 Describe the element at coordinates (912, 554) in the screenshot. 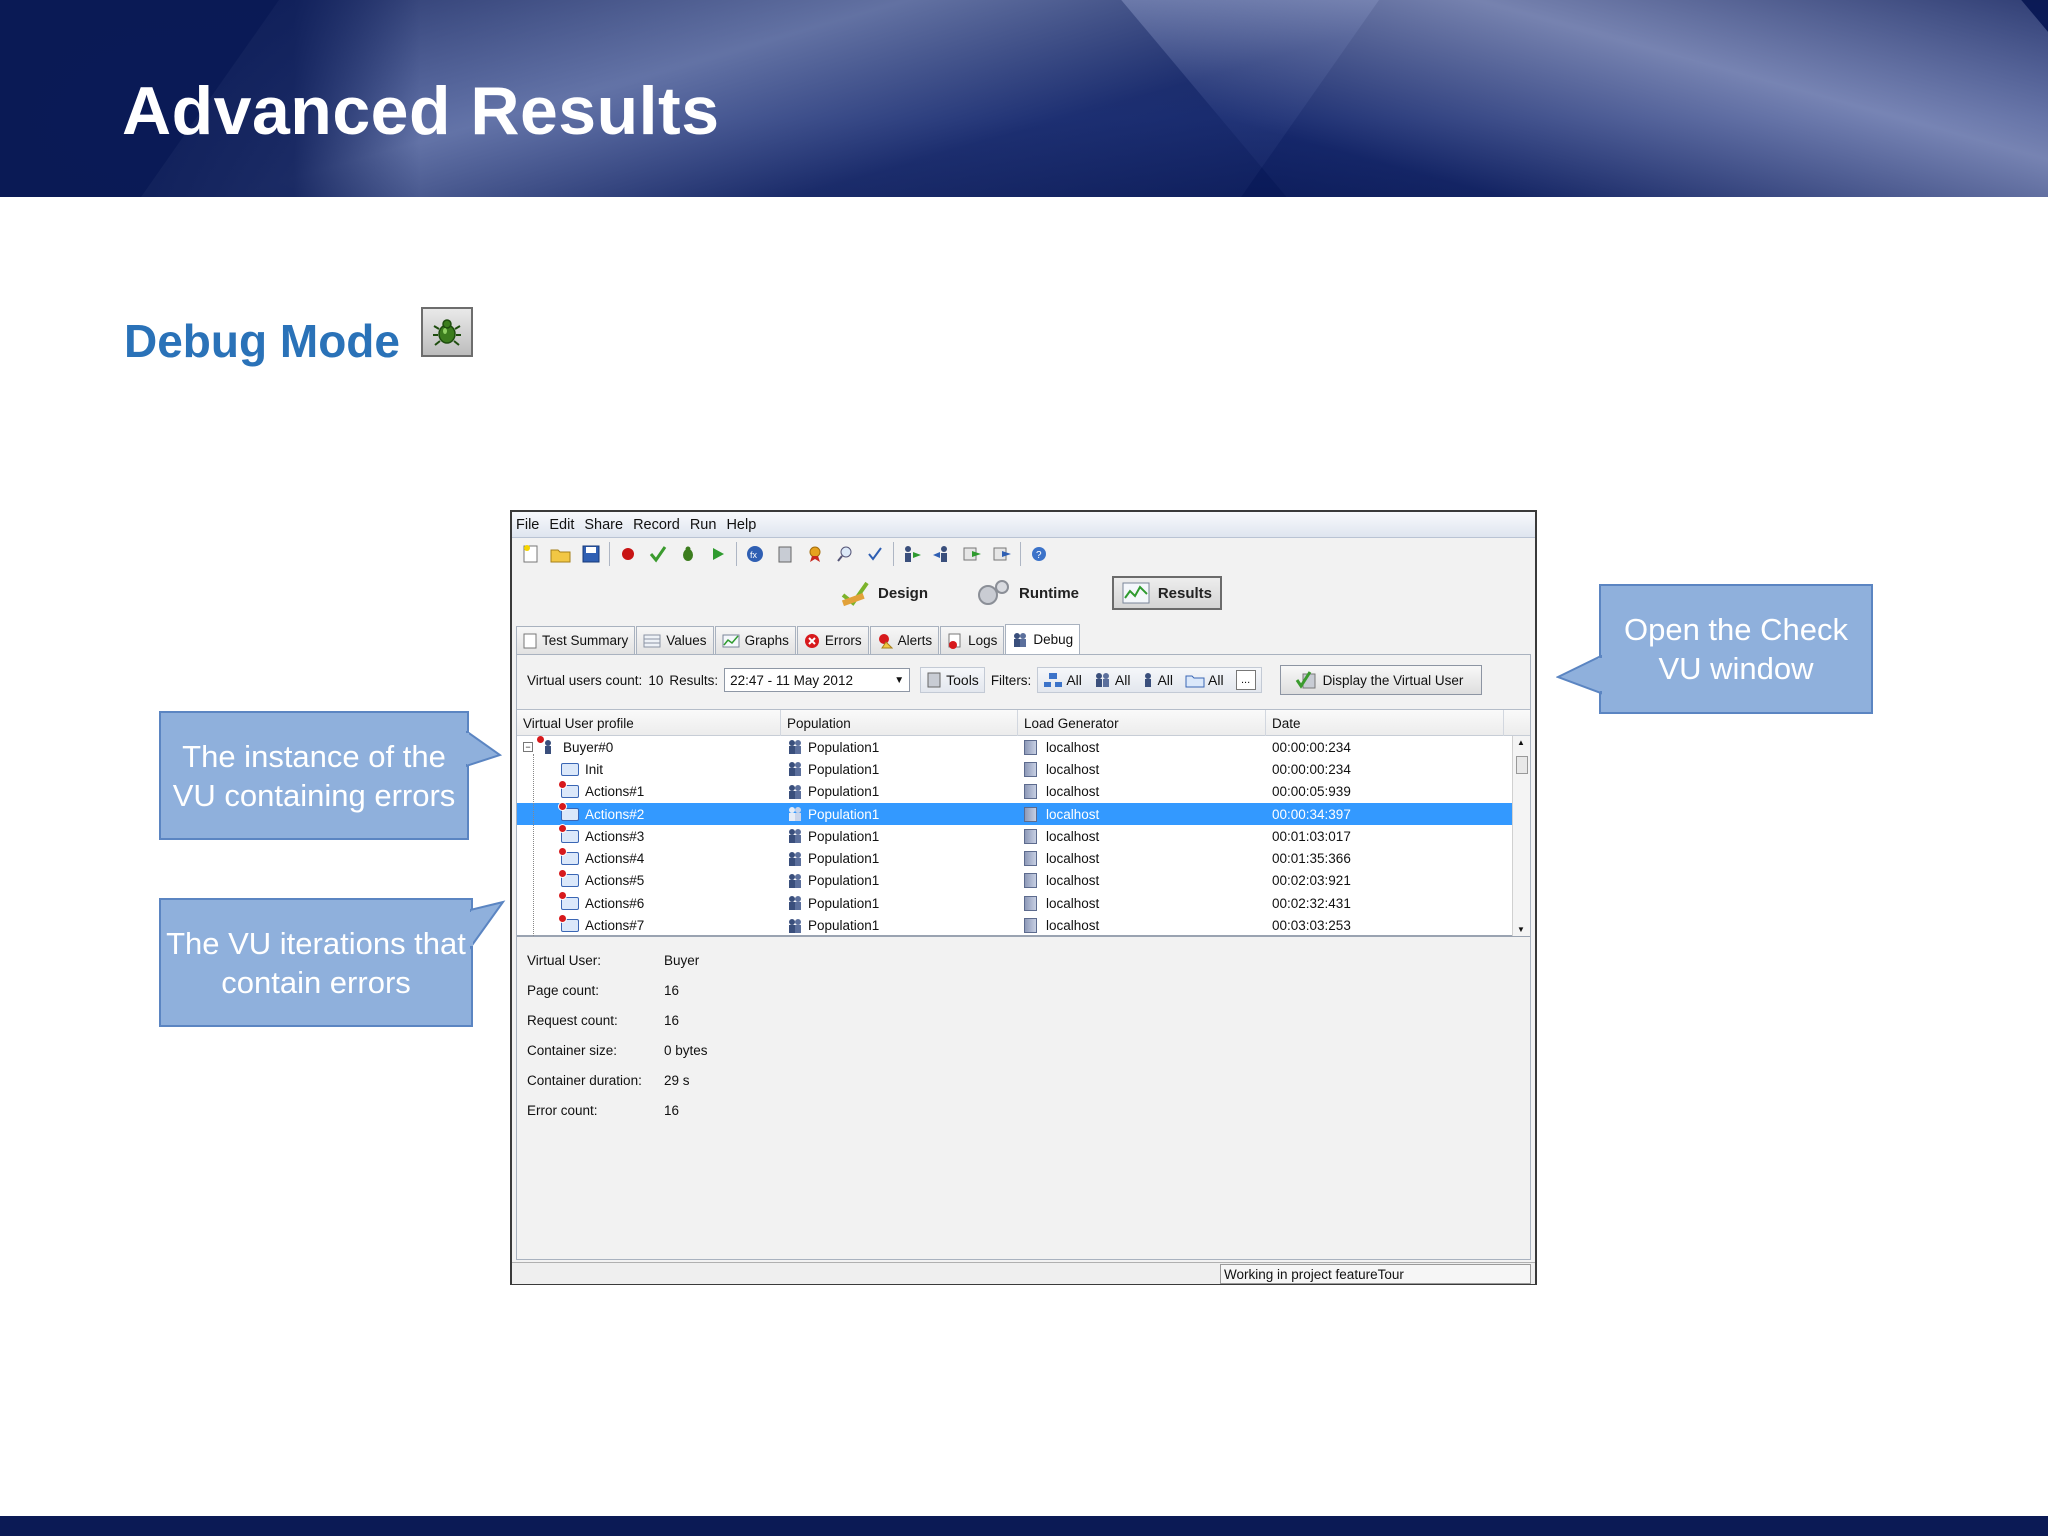

I see `user-forward-icon` at that location.